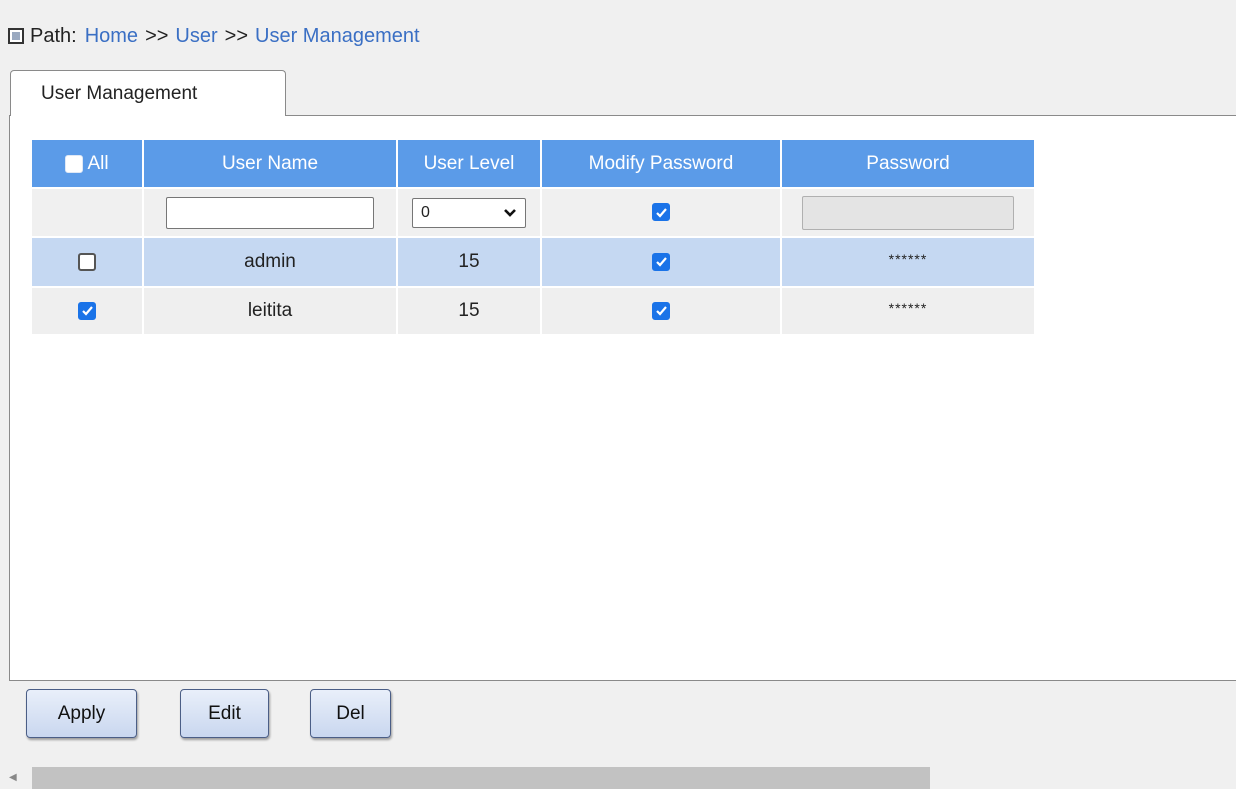  What do you see at coordinates (271, 310) in the screenshot?
I see `cell-user-name: leitita` at bounding box center [271, 310].